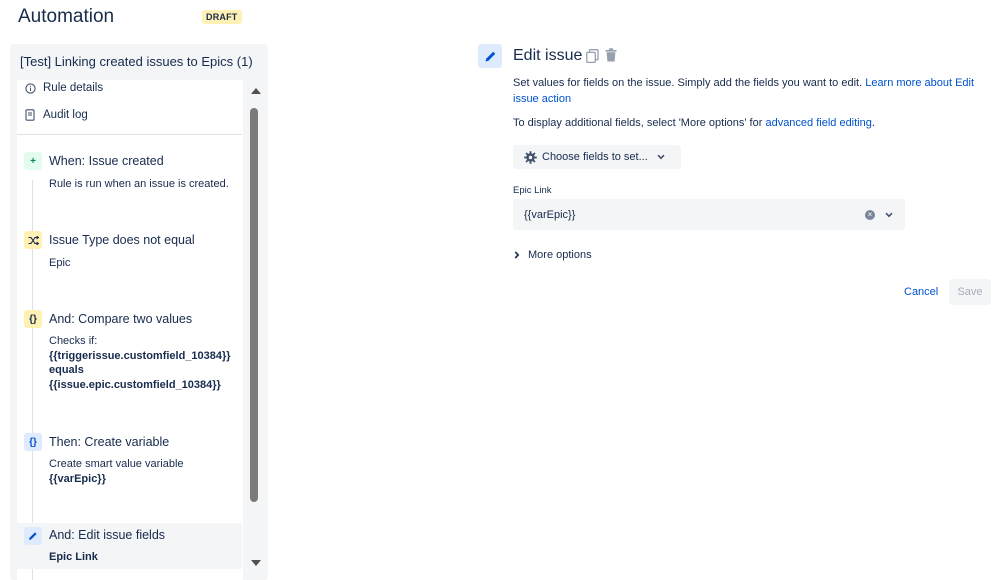  Describe the element at coordinates (60, 263) in the screenshot. I see `step-description: Epic` at that location.